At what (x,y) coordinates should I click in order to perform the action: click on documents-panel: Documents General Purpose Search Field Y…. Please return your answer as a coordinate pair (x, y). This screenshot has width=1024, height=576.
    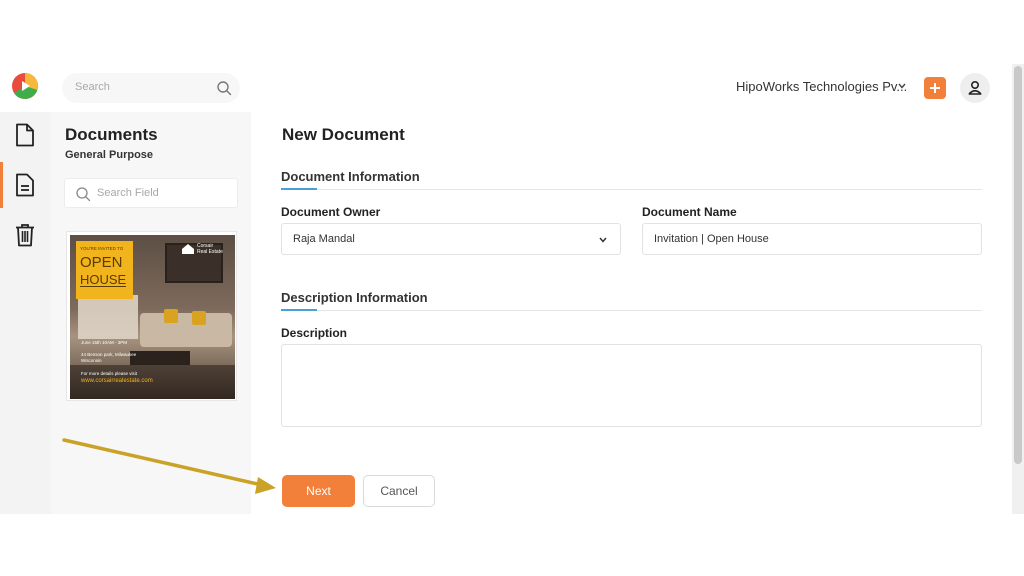
    Looking at the image, I should click on (151, 313).